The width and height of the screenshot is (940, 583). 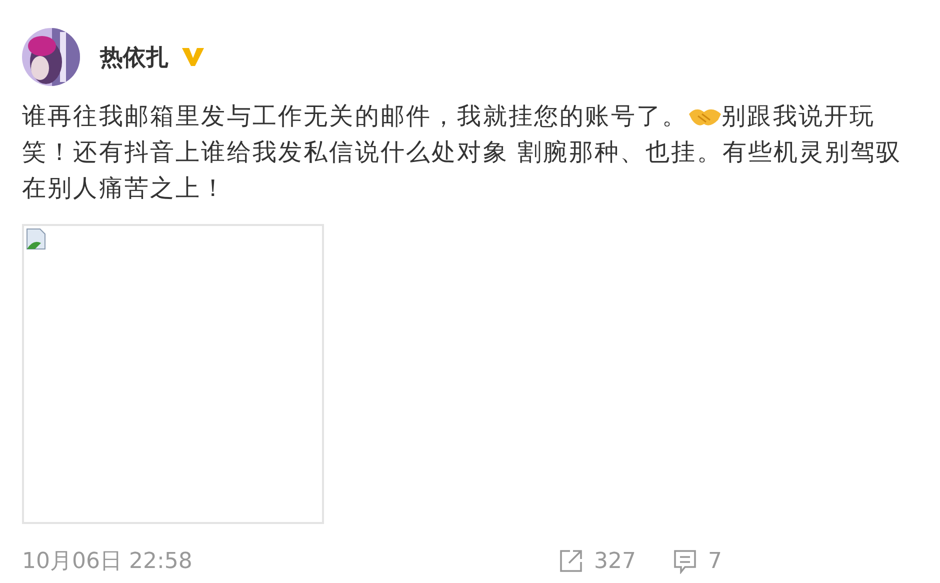 What do you see at coordinates (571, 561) in the screenshot?
I see `repost-icon` at bounding box center [571, 561].